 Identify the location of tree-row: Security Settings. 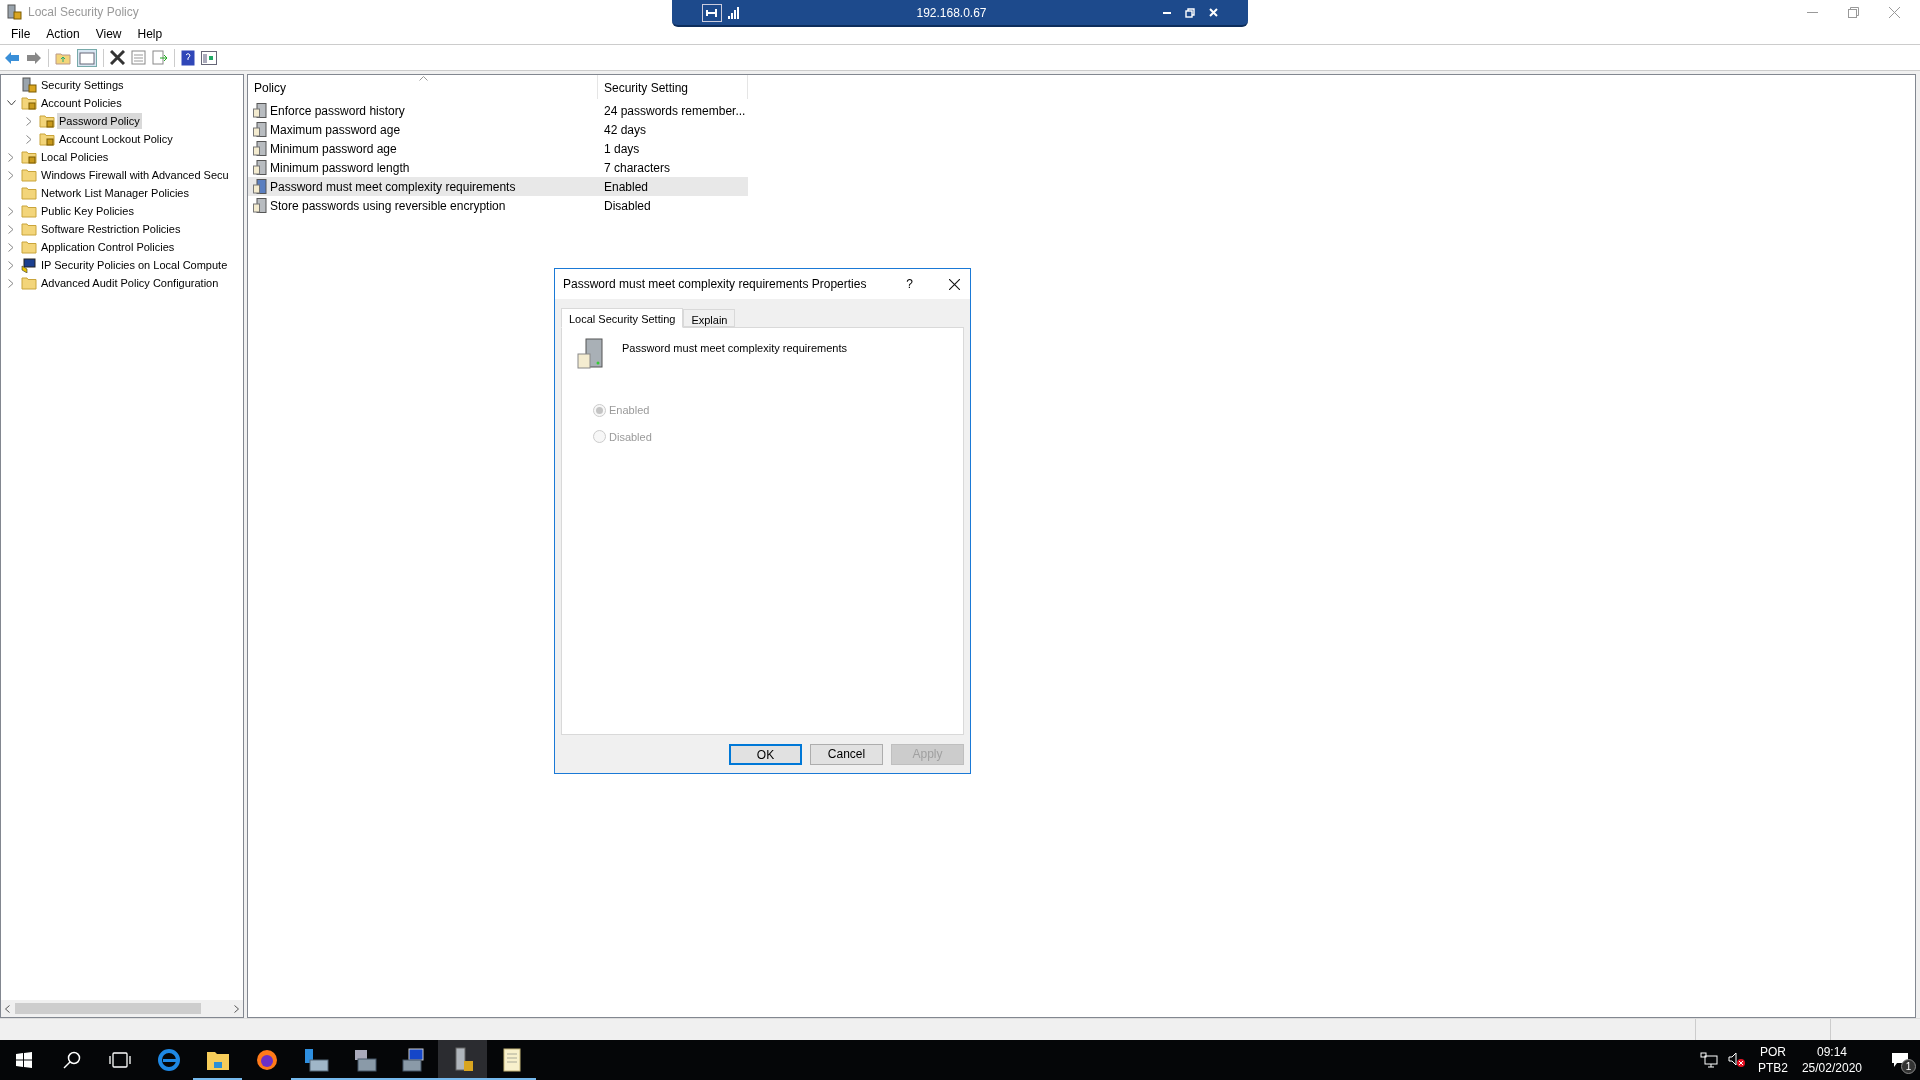
(122, 85).